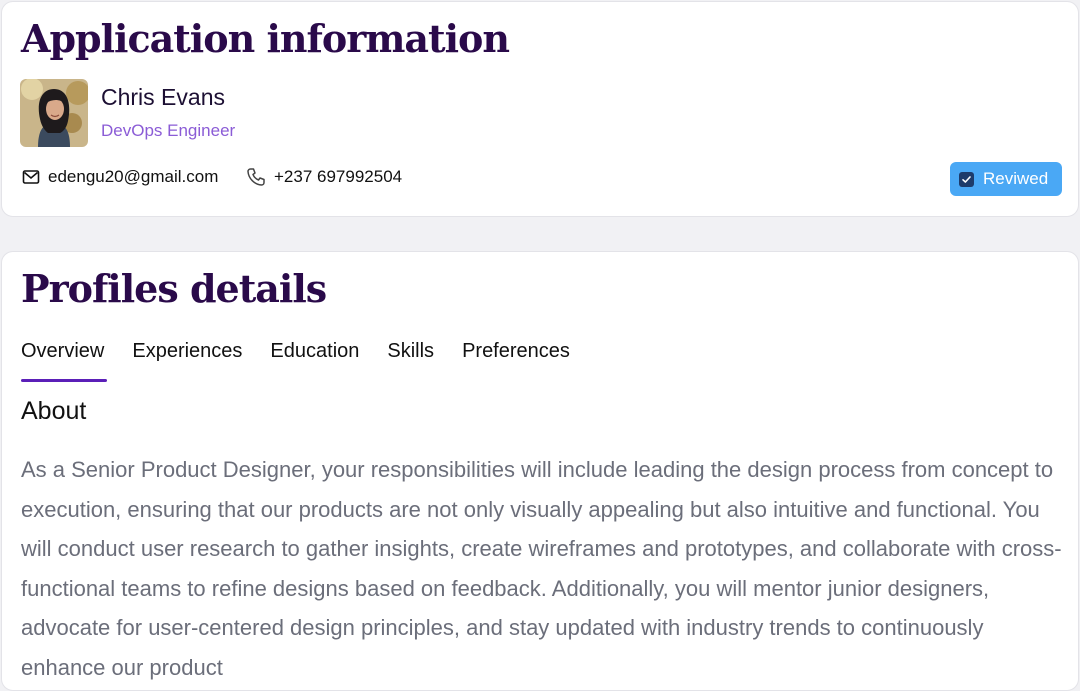 Image resolution: width=1080 pixels, height=691 pixels. What do you see at coordinates (516, 359) in the screenshot?
I see `tab-preferences: Preferences` at bounding box center [516, 359].